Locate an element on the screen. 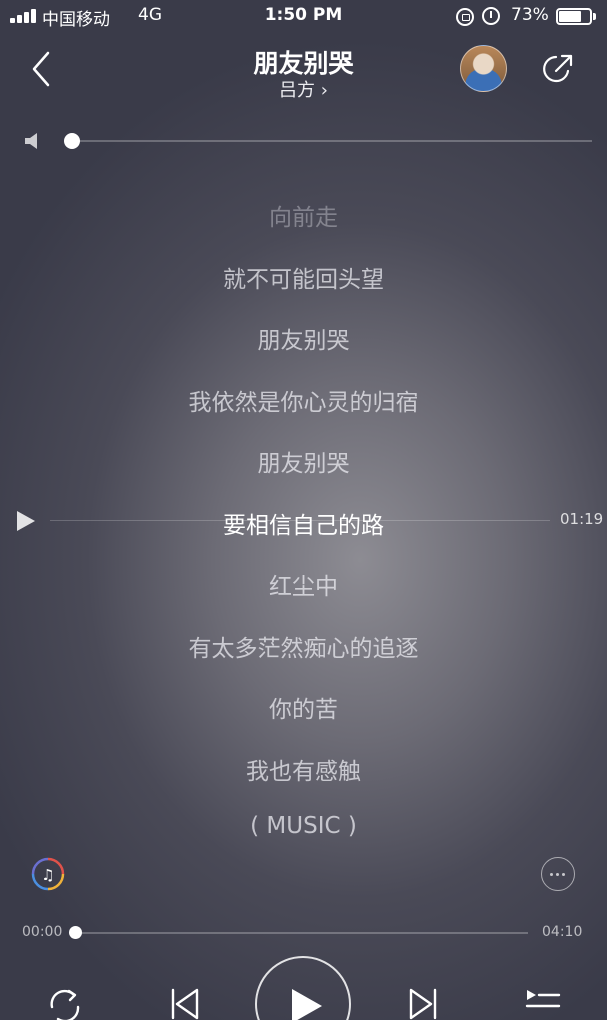 This screenshot has width=607, height=1020. battery-icon is located at coordinates (574, 16).